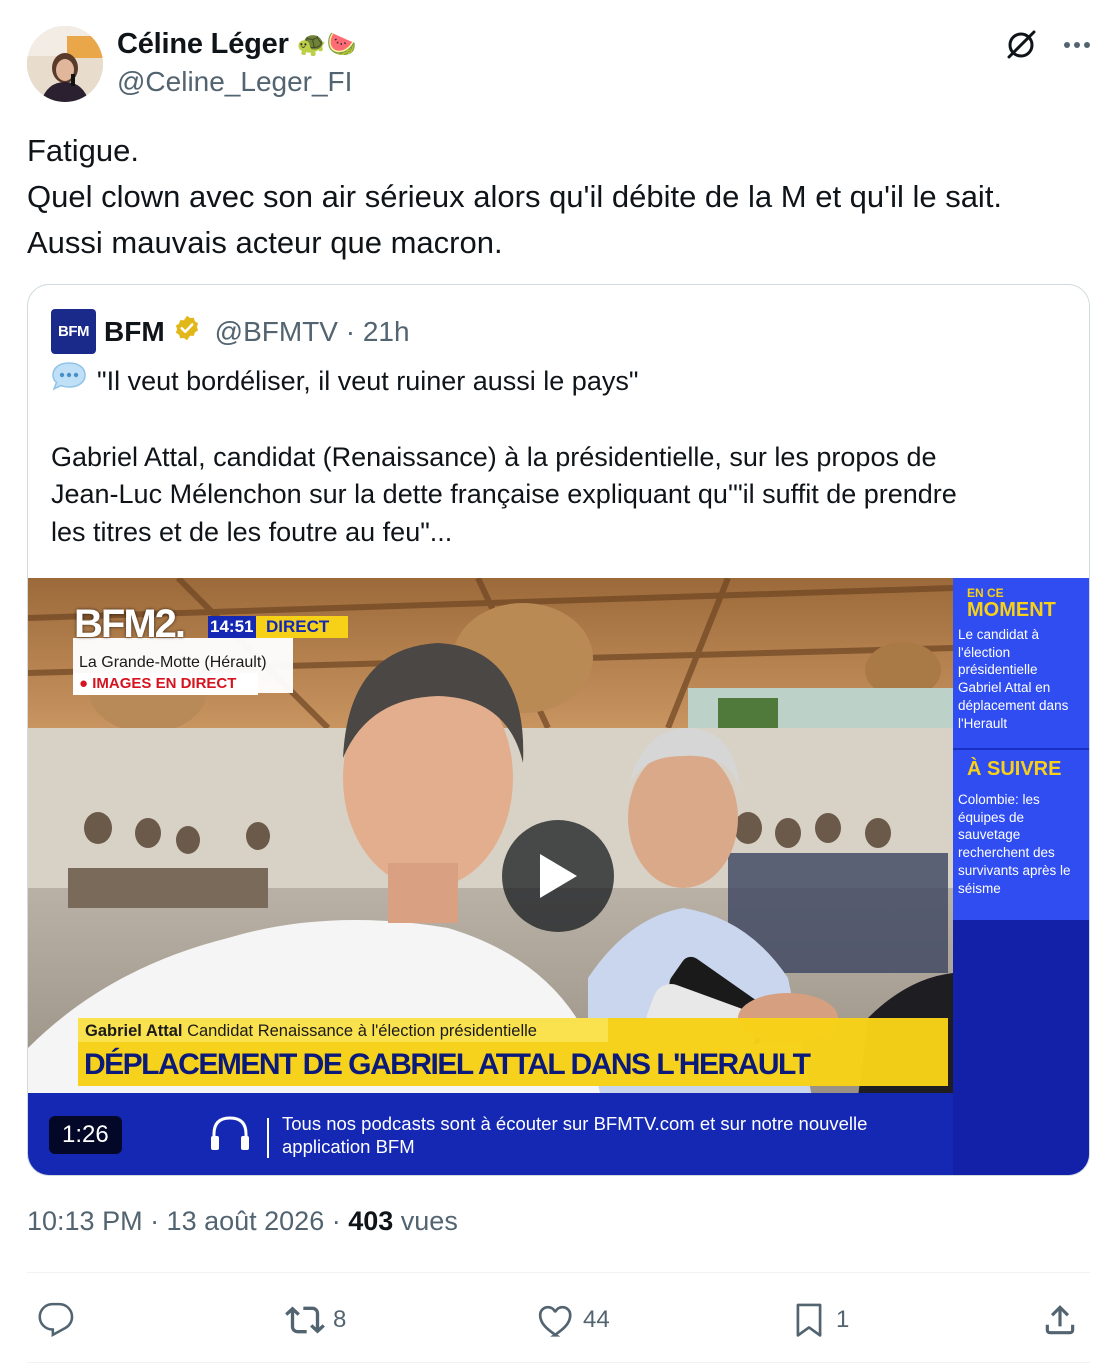  I want to click on speech-bubble-icon, so click(69, 381).